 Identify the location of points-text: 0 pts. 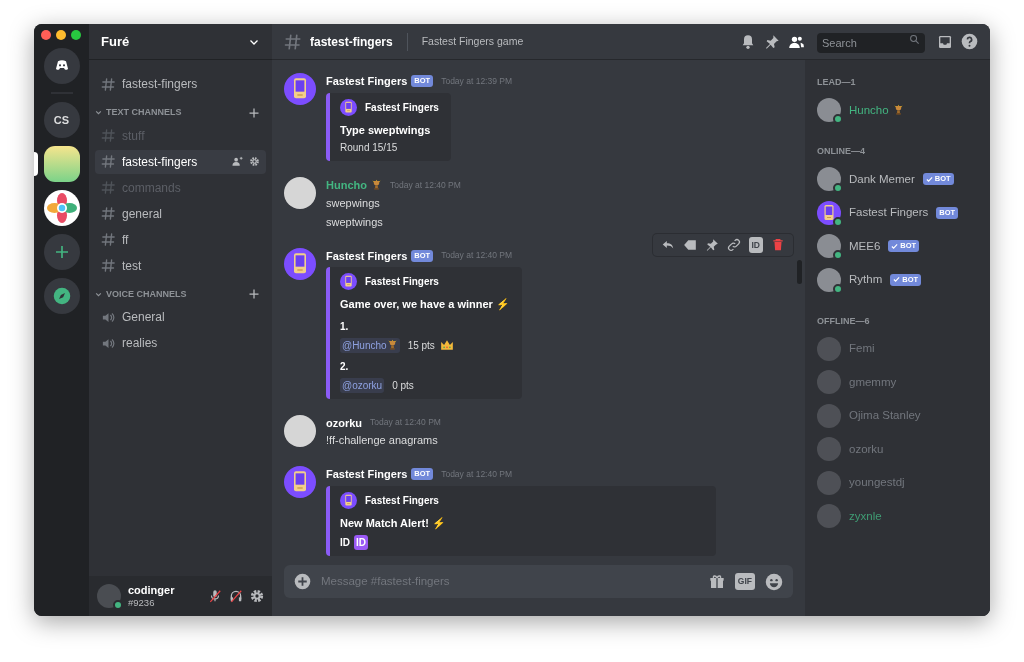
(403, 385).